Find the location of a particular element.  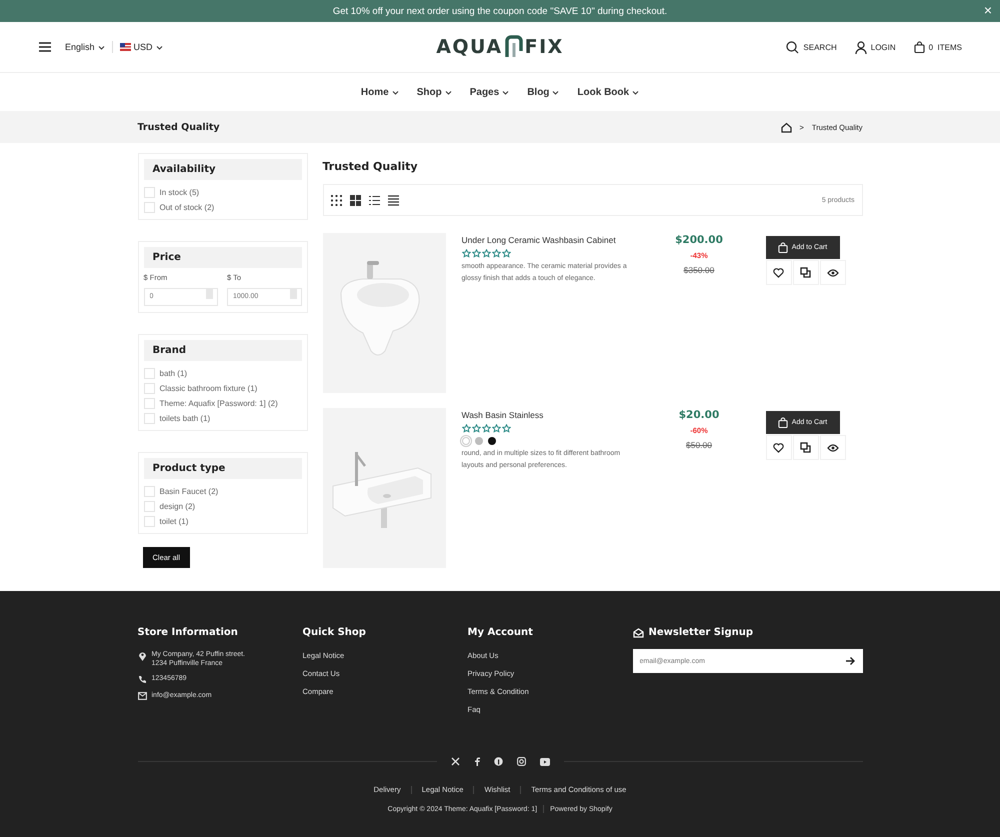

currency-selector: USD is located at coordinates (141, 47).